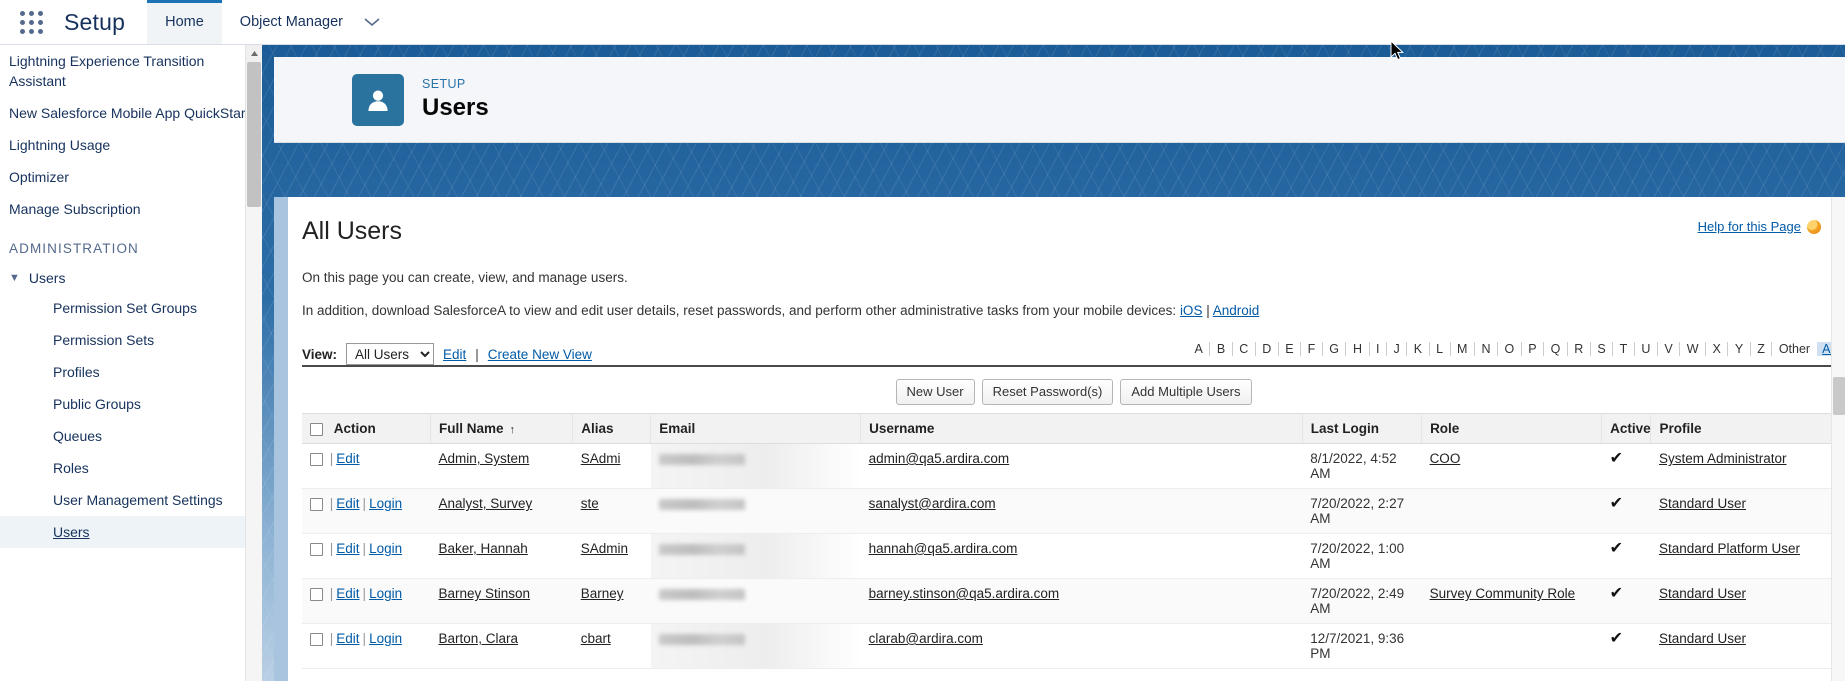  What do you see at coordinates (1512, 428) in the screenshot?
I see `column-header-role: Role` at bounding box center [1512, 428].